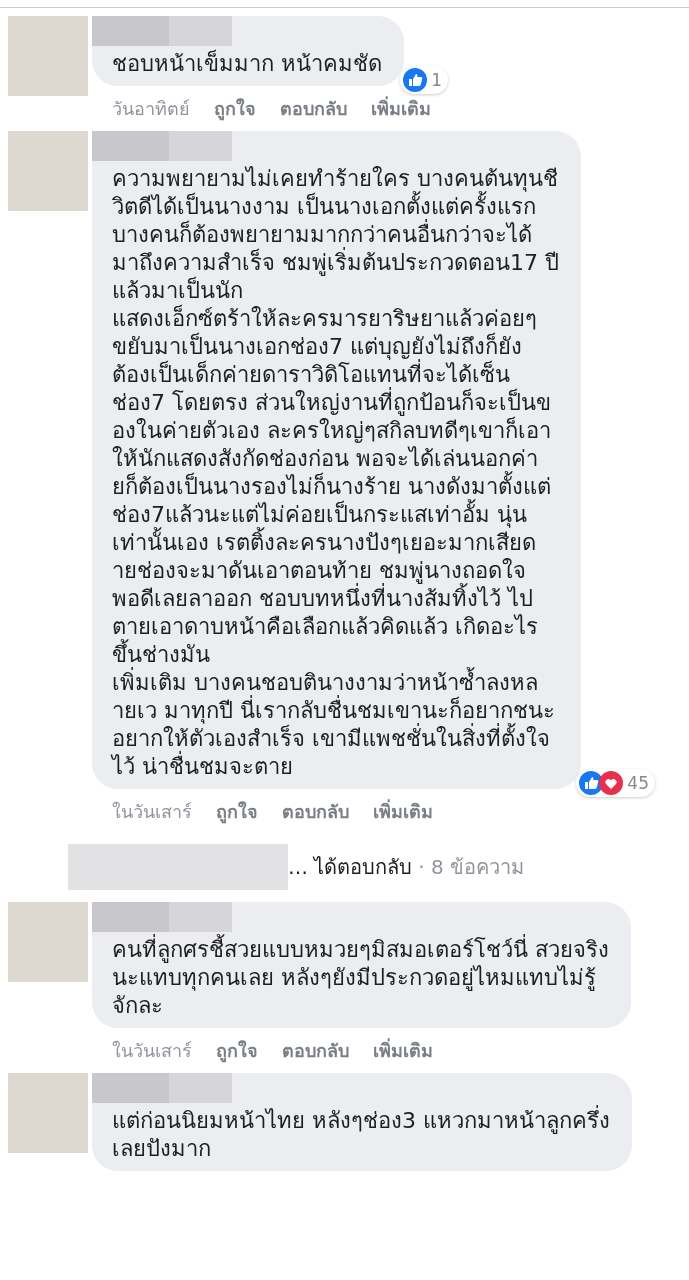 The width and height of the screenshot is (689, 1280). What do you see at coordinates (335, 263) in the screenshot?
I see `comment-text: มาถึงความสำเร็จ ชมพู่เริ่มต้นประกวดตอน17 ปี` at bounding box center [335, 263].